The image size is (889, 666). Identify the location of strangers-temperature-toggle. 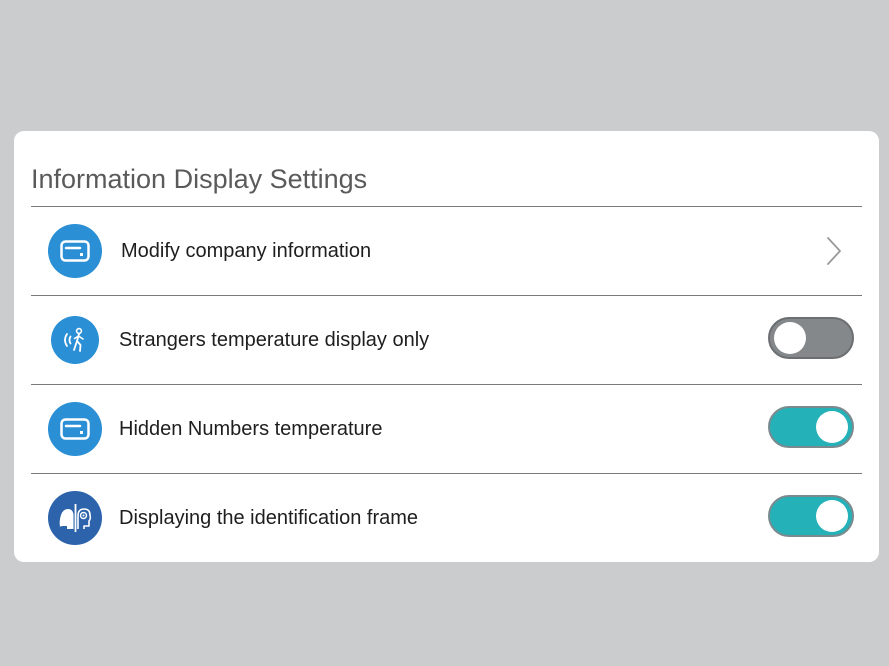
(811, 338).